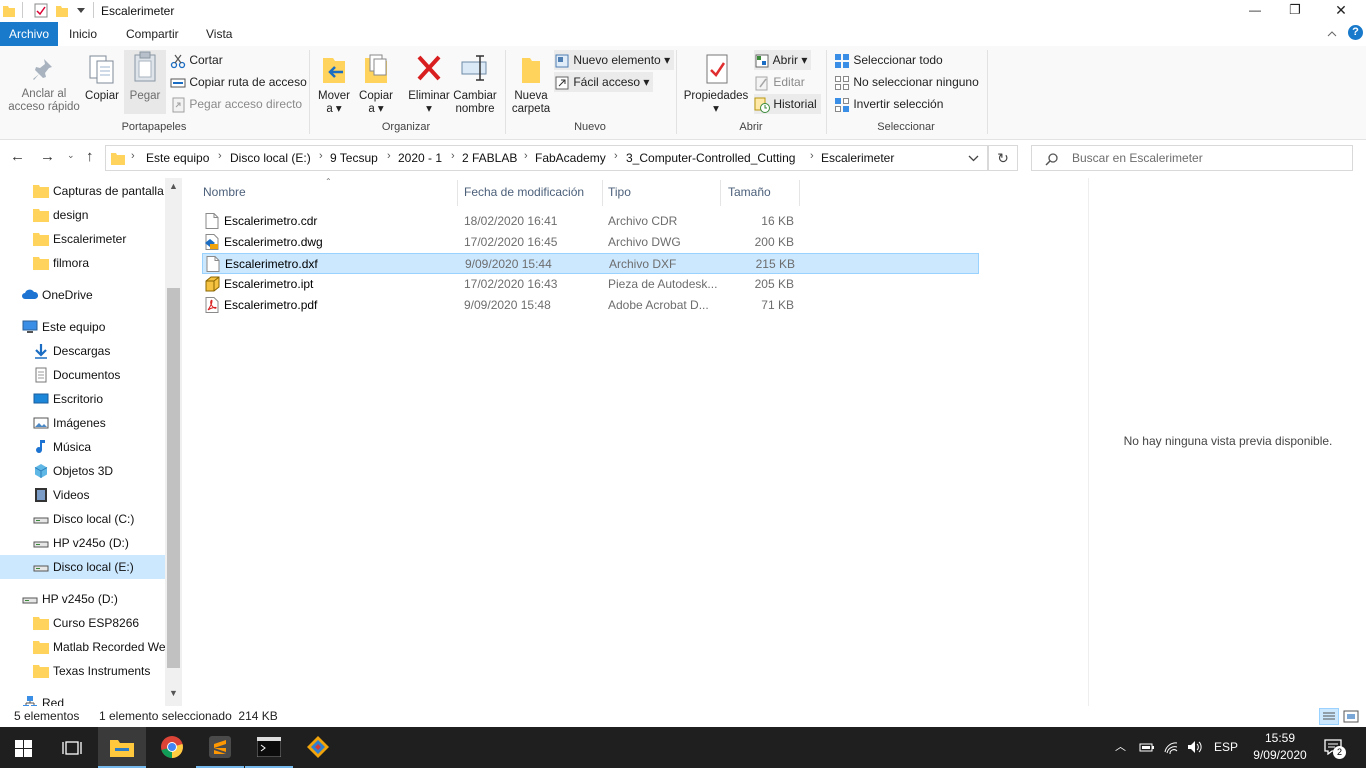 The width and height of the screenshot is (1366, 768). What do you see at coordinates (71, 155) in the screenshot?
I see `recent-locations-icon: ⌄` at bounding box center [71, 155].